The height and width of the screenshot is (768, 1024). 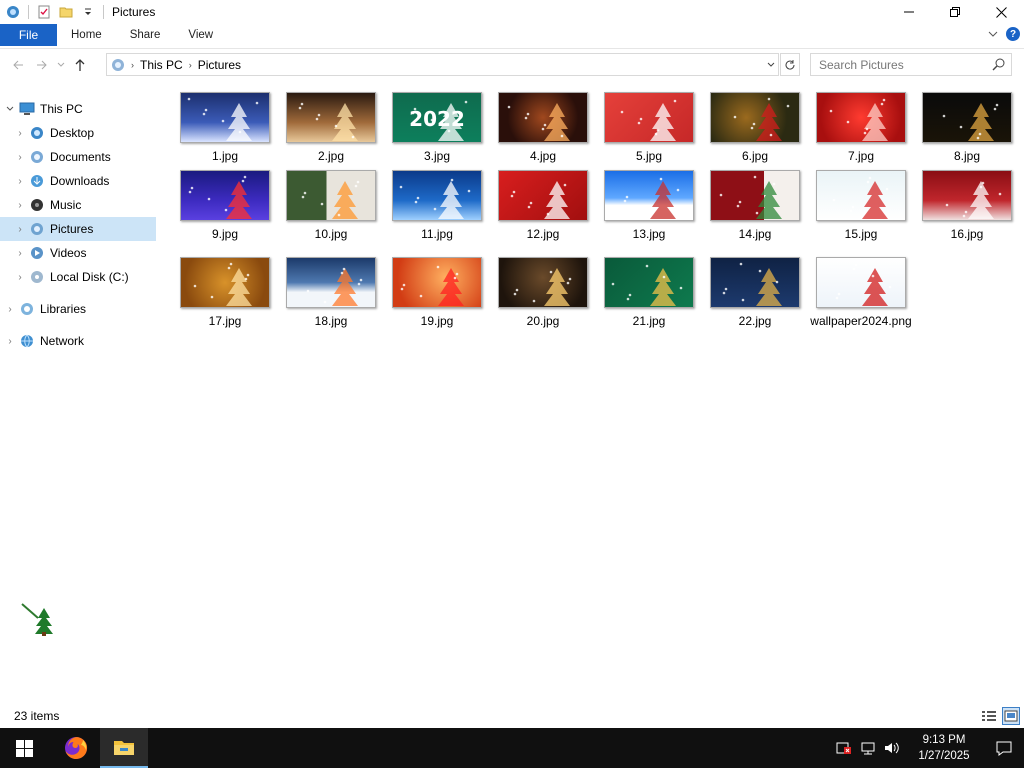 I want to click on file-item: 2022 3.jpg, so click(x=437, y=123).